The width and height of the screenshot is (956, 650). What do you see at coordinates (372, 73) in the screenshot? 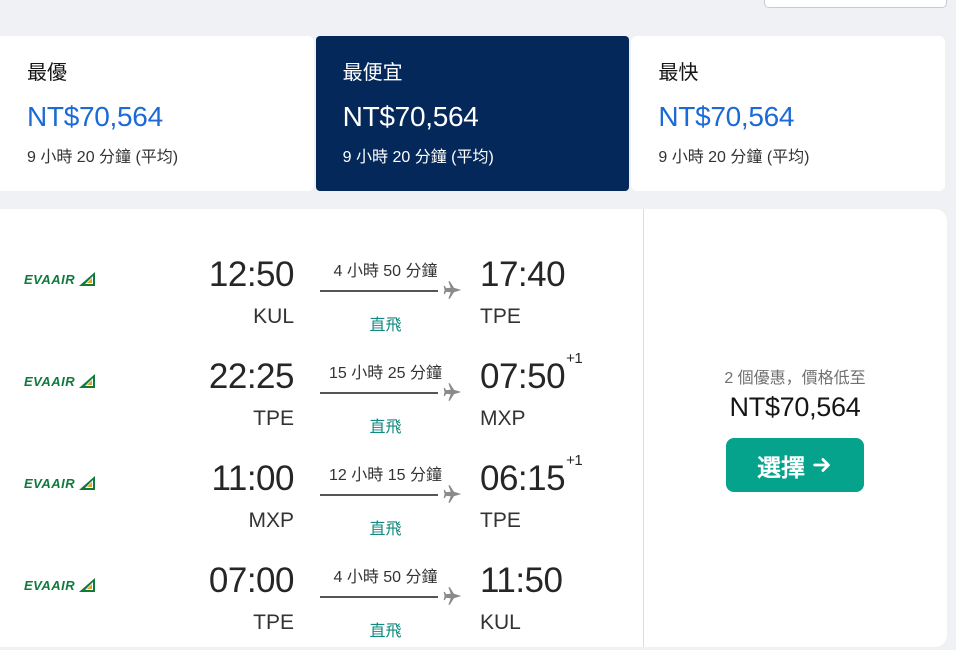
I see `tab-label: 最便宜` at bounding box center [372, 73].